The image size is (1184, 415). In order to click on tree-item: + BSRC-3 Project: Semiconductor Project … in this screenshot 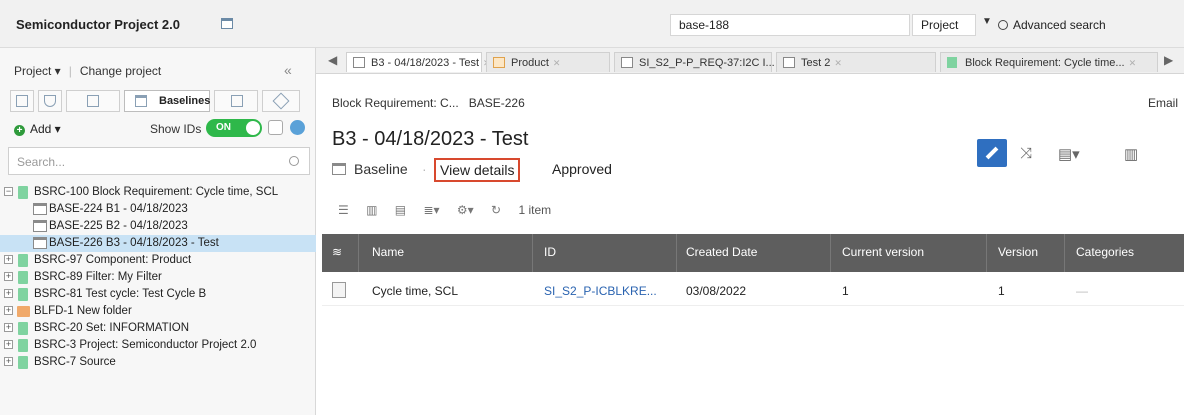, I will do `click(158, 345)`.